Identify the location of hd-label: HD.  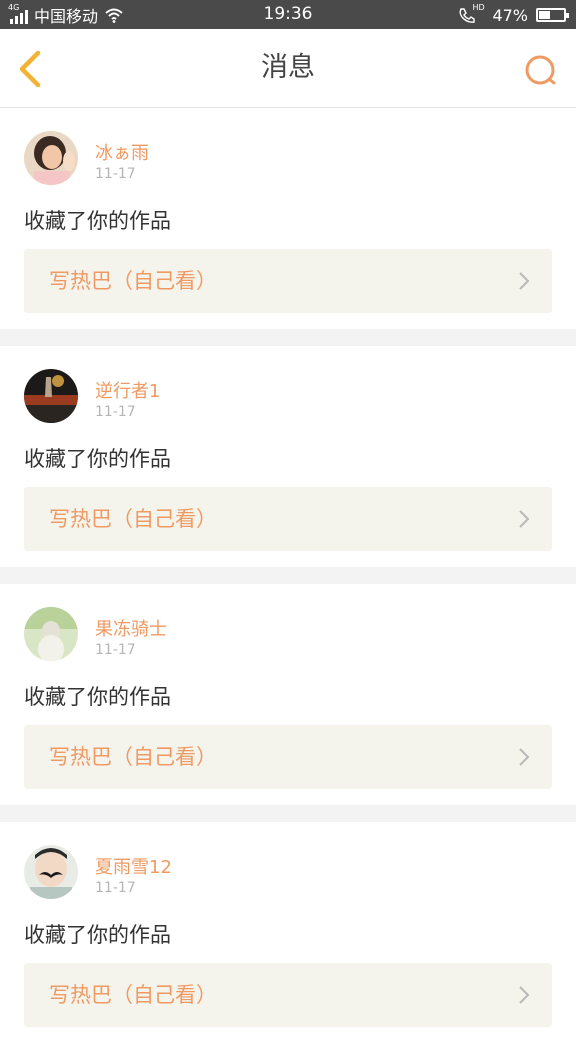
(478, 7).